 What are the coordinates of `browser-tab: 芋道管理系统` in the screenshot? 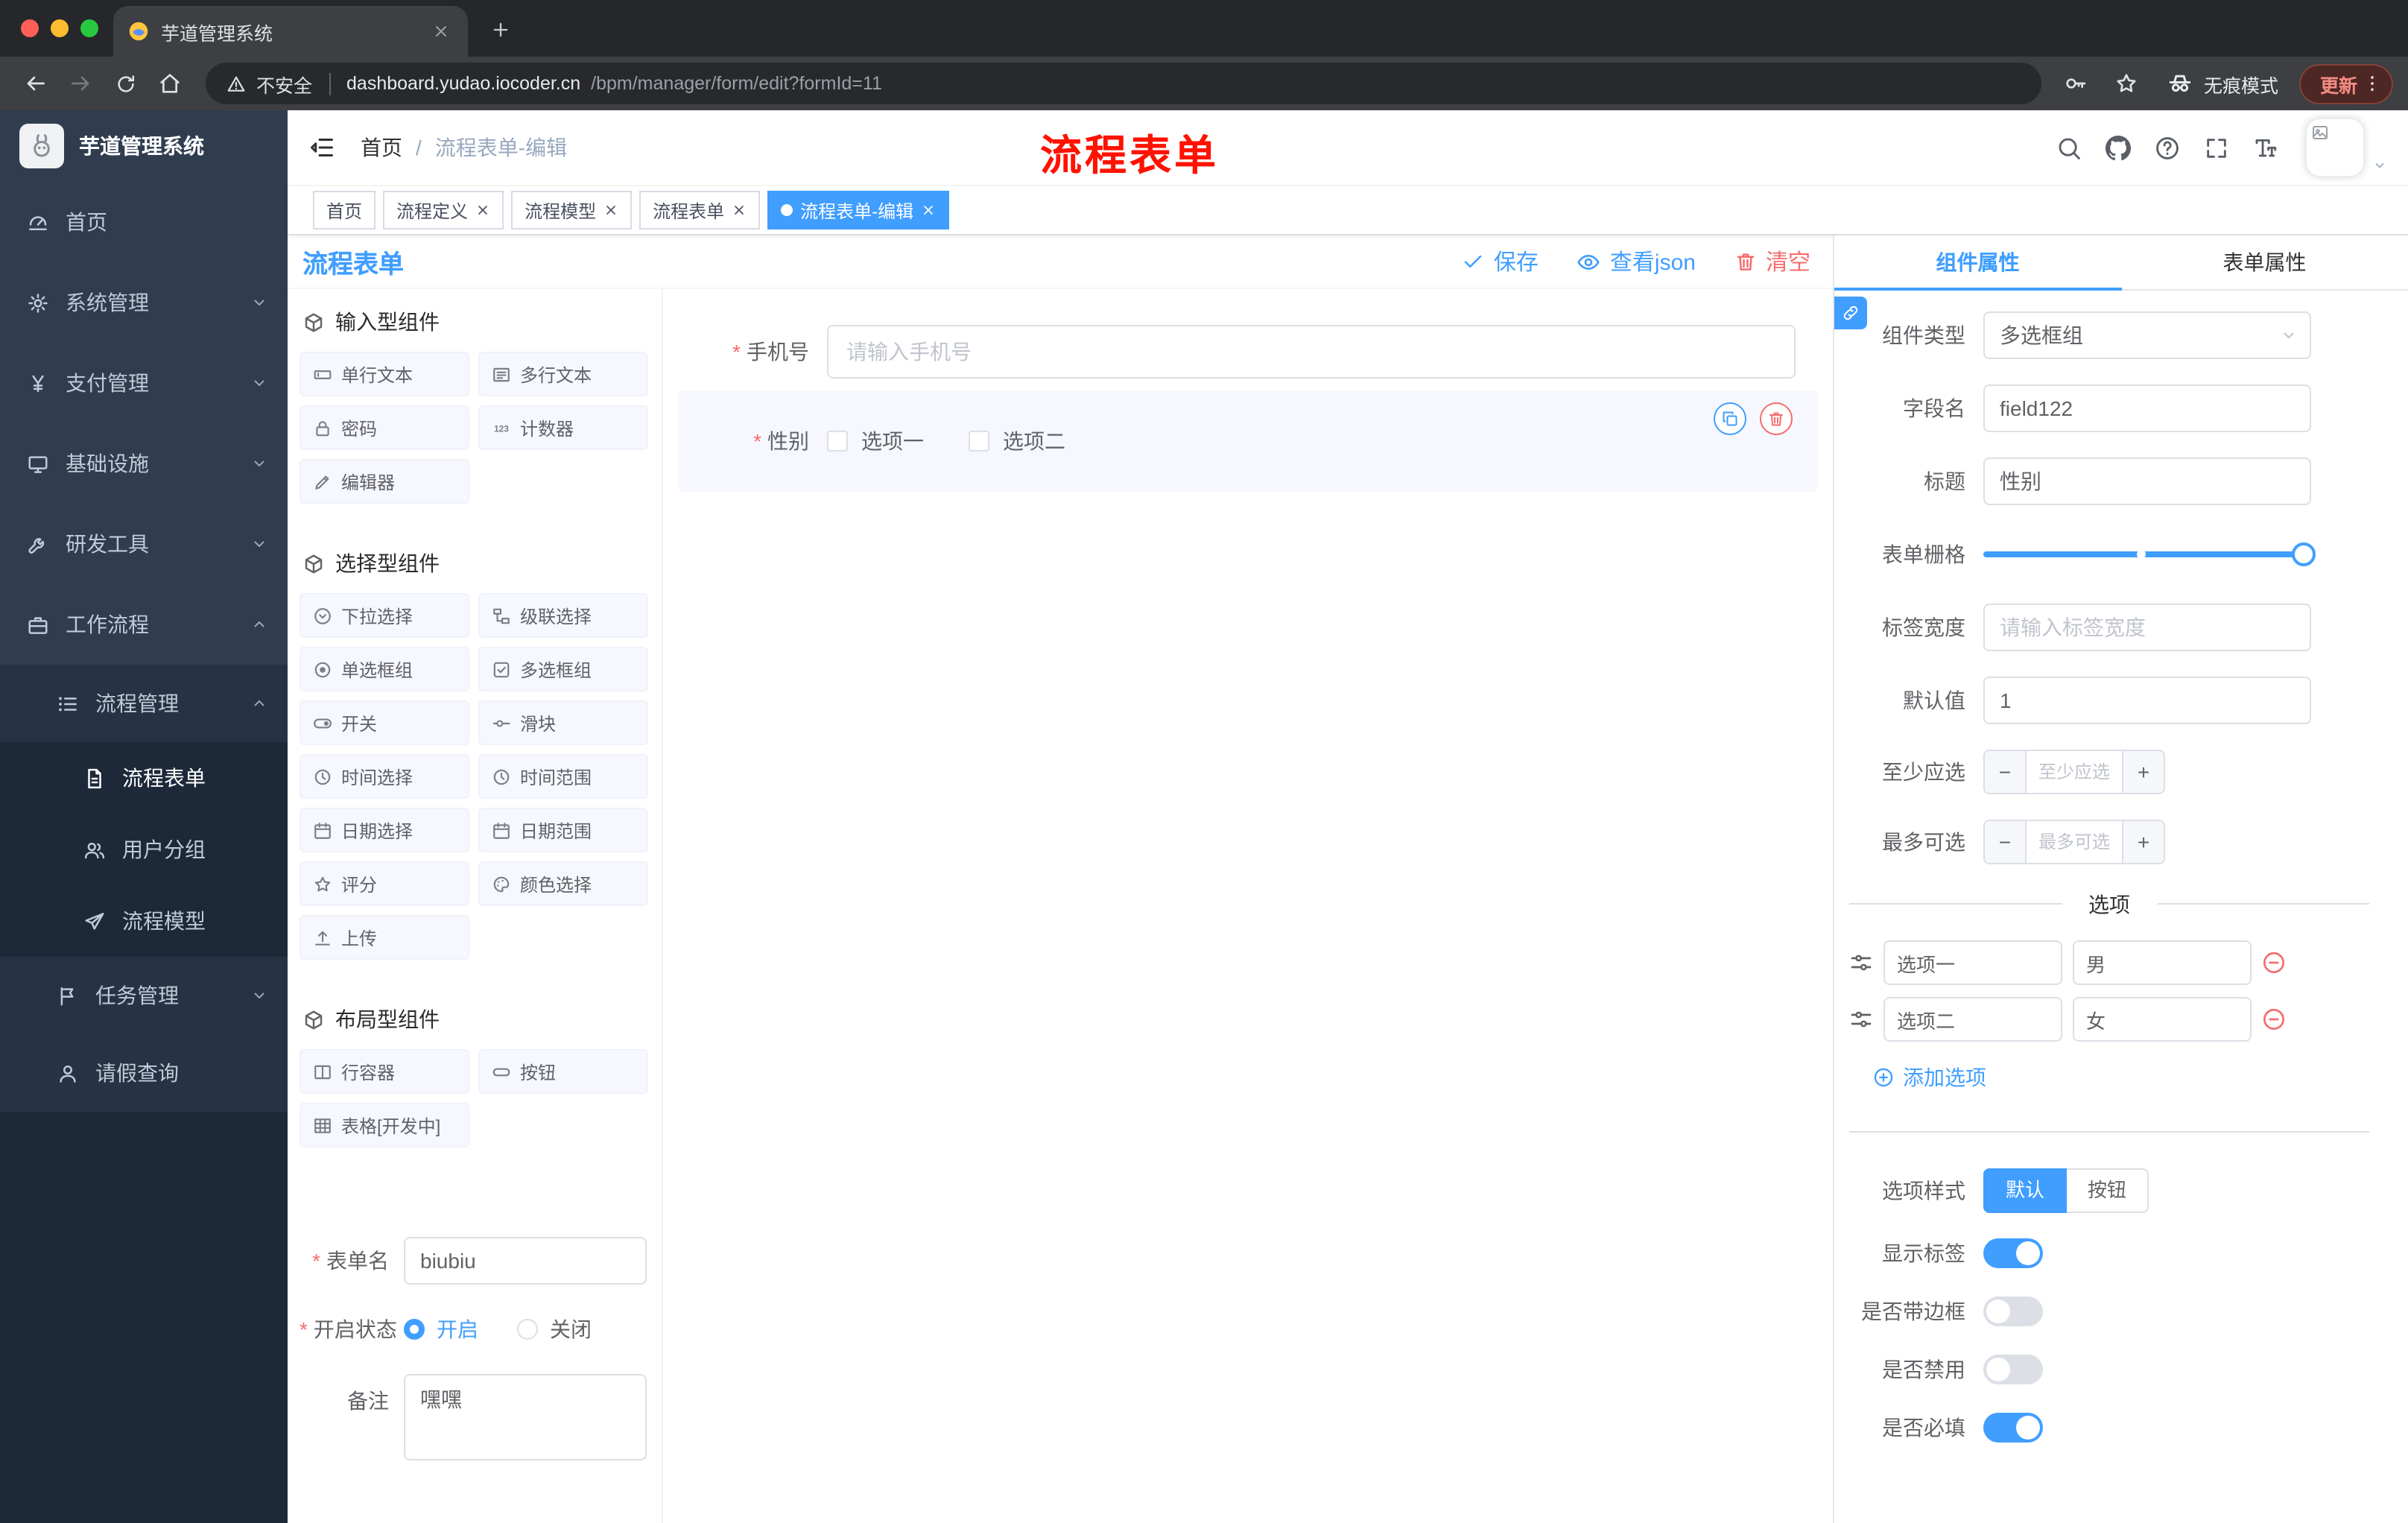 It's located at (290, 32).